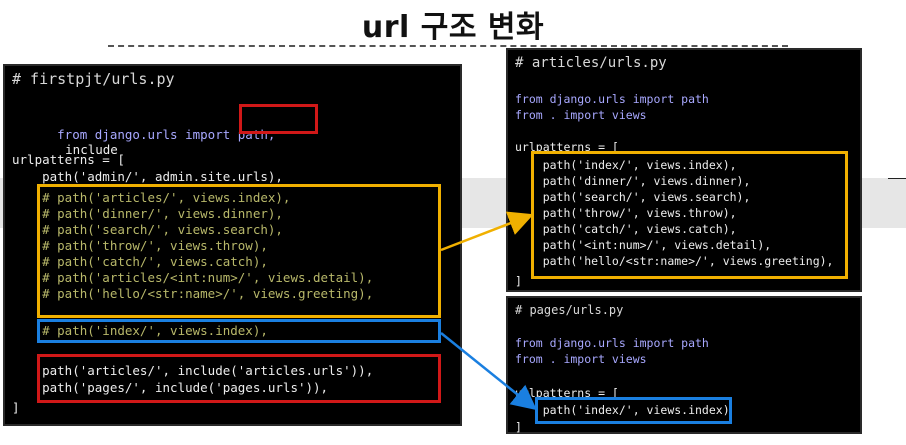  What do you see at coordinates (487, 231) in the screenshot?
I see `yellow-arrow` at bounding box center [487, 231].